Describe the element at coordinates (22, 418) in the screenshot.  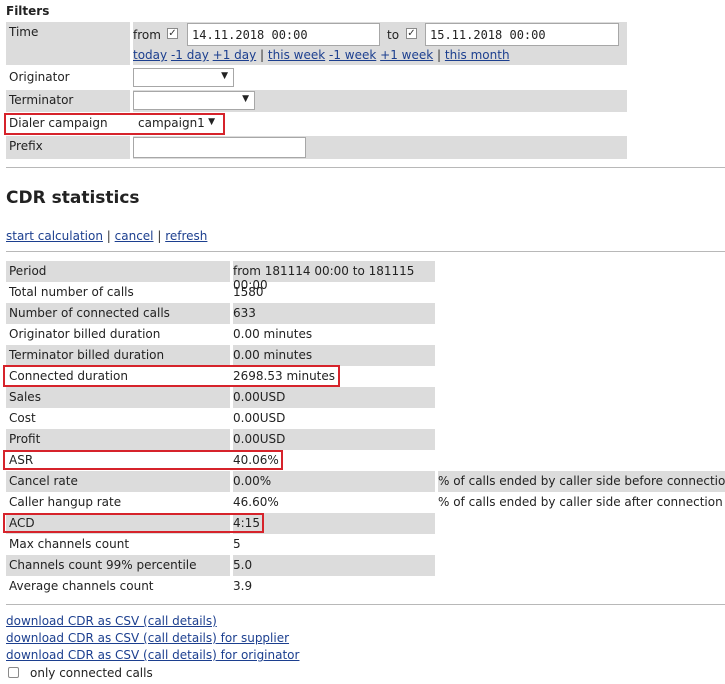
I see `stats-label: Cost` at that location.